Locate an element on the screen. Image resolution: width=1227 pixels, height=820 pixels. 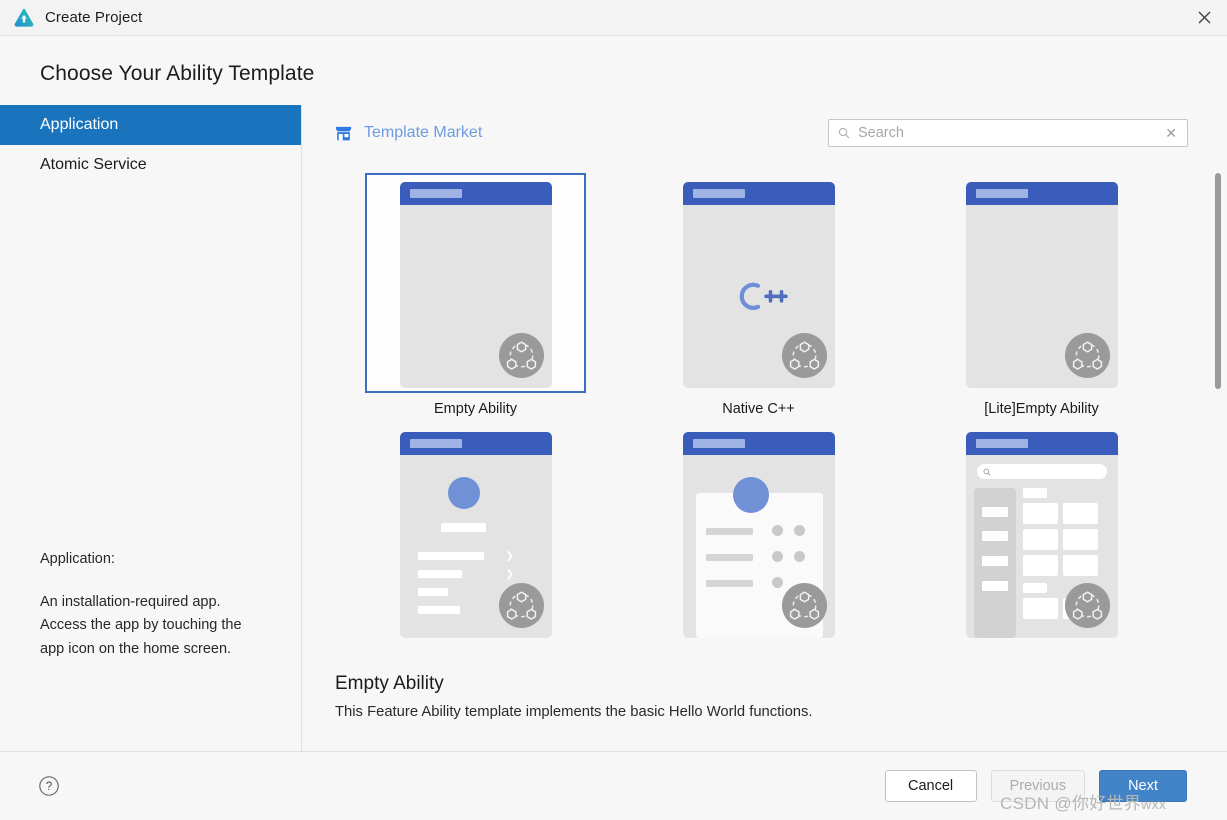
template-card: ❯ ❯ ❯ ❯ is located at coordinates (475, 534).